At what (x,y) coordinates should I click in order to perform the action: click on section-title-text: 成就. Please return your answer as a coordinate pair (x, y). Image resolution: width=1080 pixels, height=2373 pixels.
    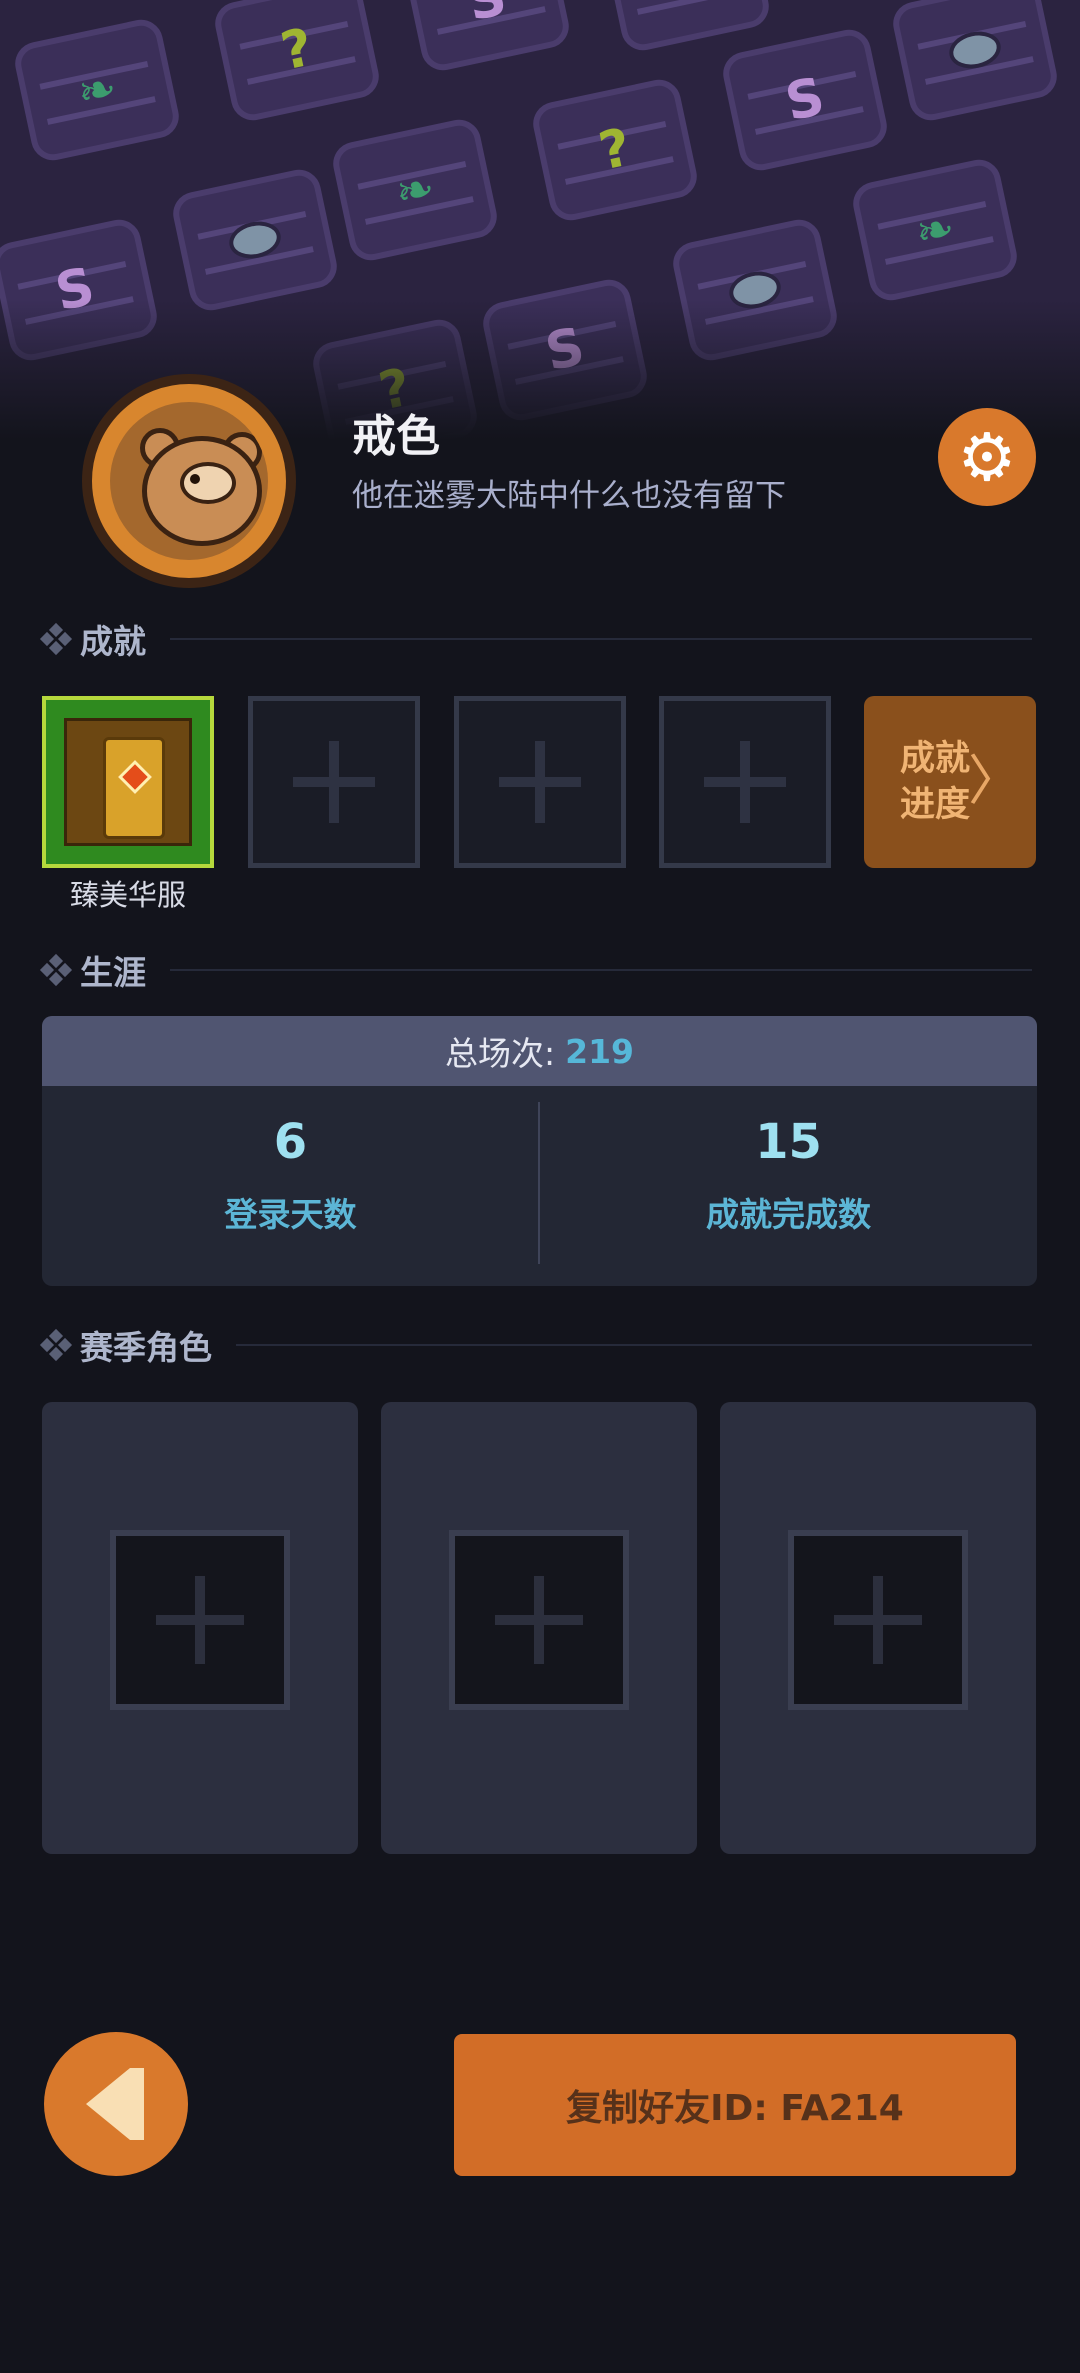
    Looking at the image, I should click on (113, 641).